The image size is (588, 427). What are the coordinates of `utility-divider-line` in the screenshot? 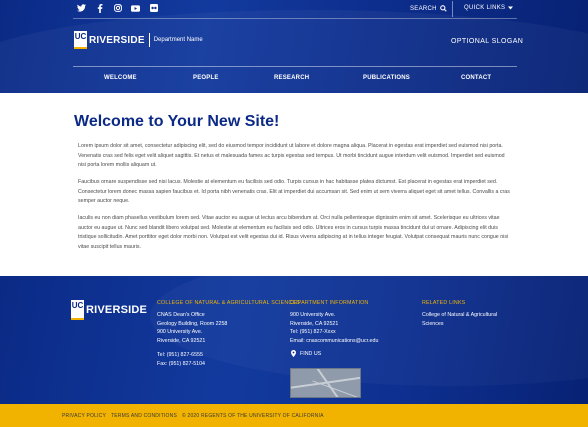 It's located at (295, 18).